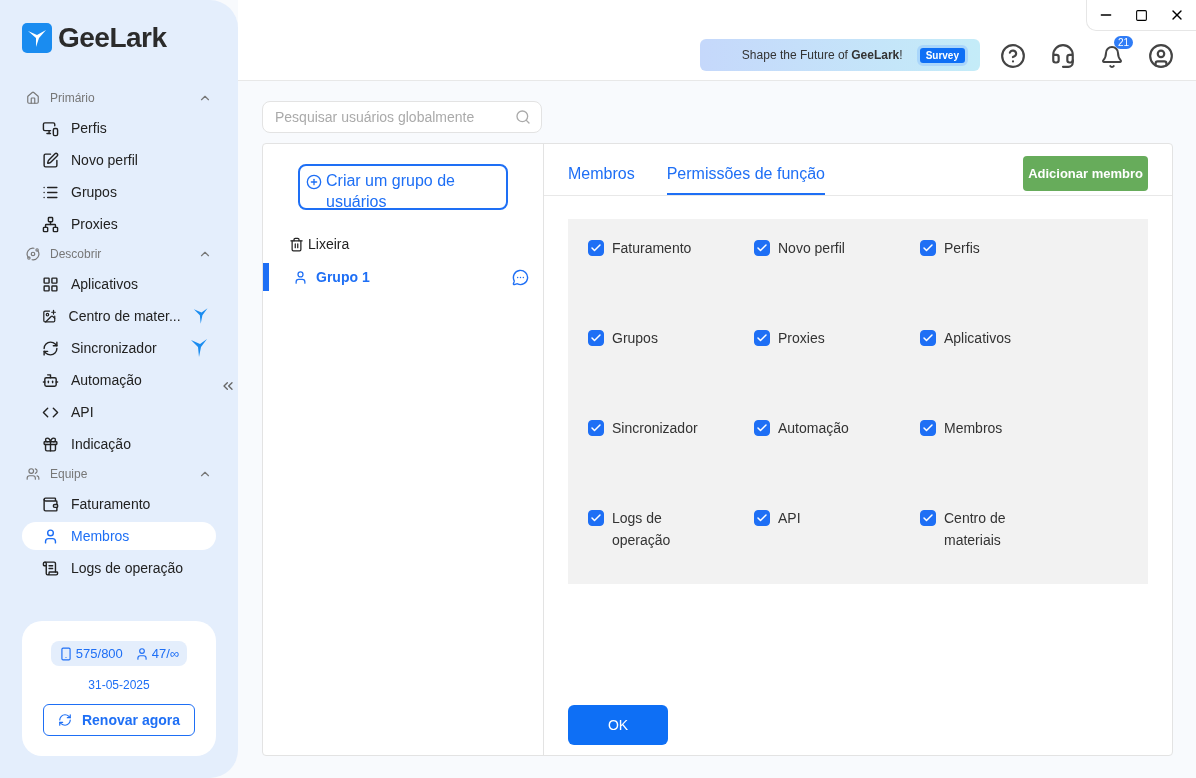 The width and height of the screenshot is (1196, 778). I want to click on device-icon, so click(65, 653).